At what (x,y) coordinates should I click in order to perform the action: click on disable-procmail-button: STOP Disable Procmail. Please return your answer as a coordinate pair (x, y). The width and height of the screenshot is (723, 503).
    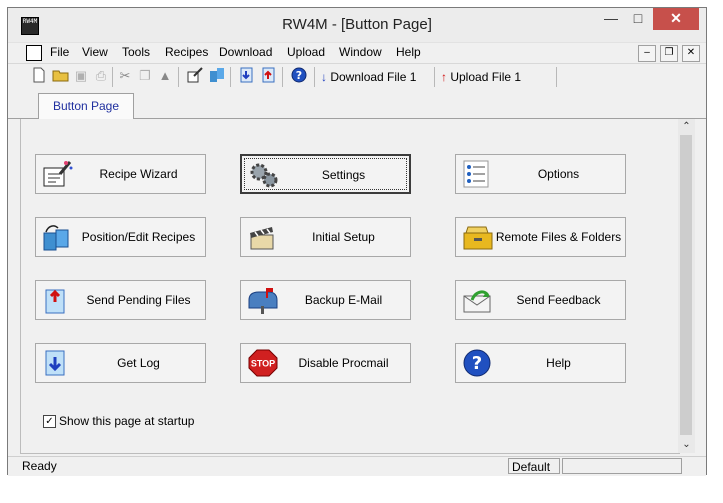
    Looking at the image, I should click on (325, 363).